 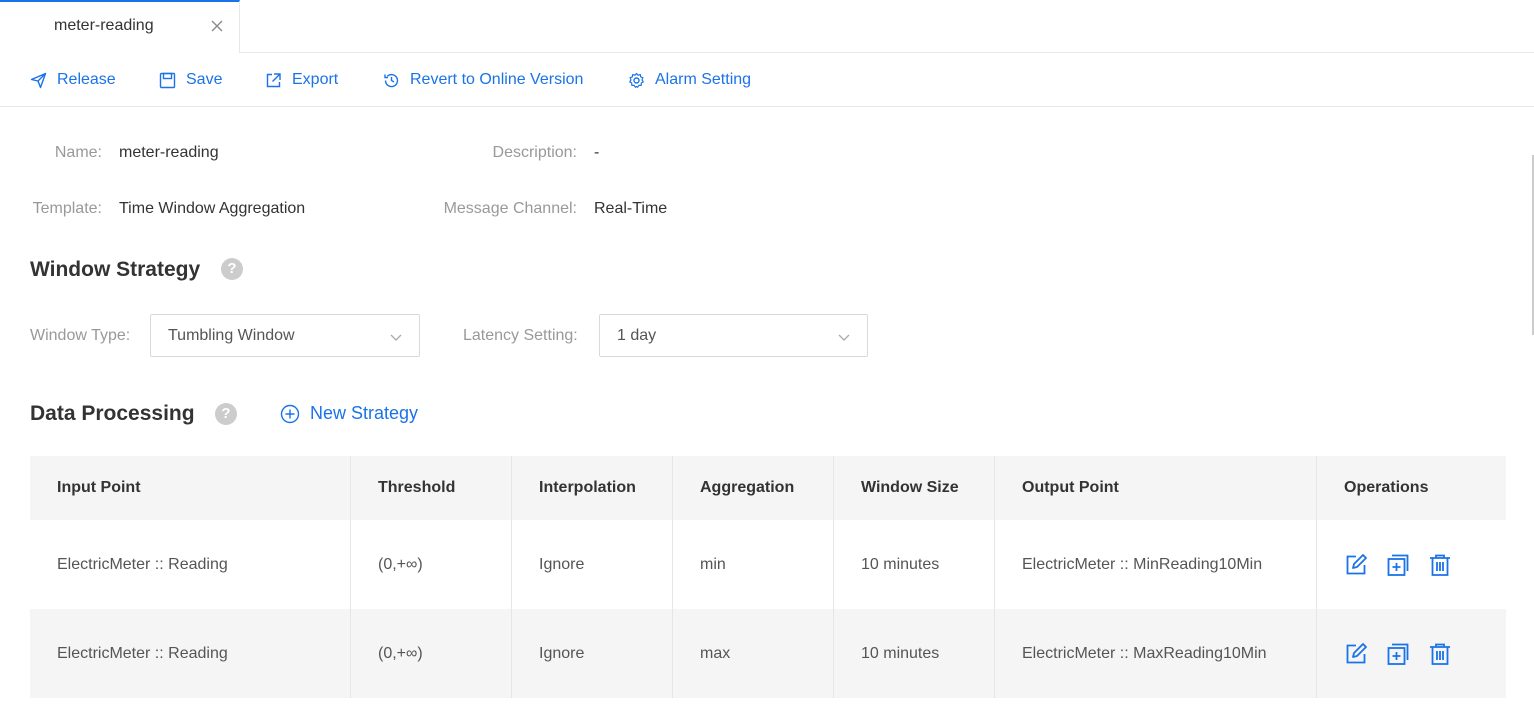 What do you see at coordinates (520, 335) in the screenshot?
I see `latency-setting-label: Latency Setting:` at bounding box center [520, 335].